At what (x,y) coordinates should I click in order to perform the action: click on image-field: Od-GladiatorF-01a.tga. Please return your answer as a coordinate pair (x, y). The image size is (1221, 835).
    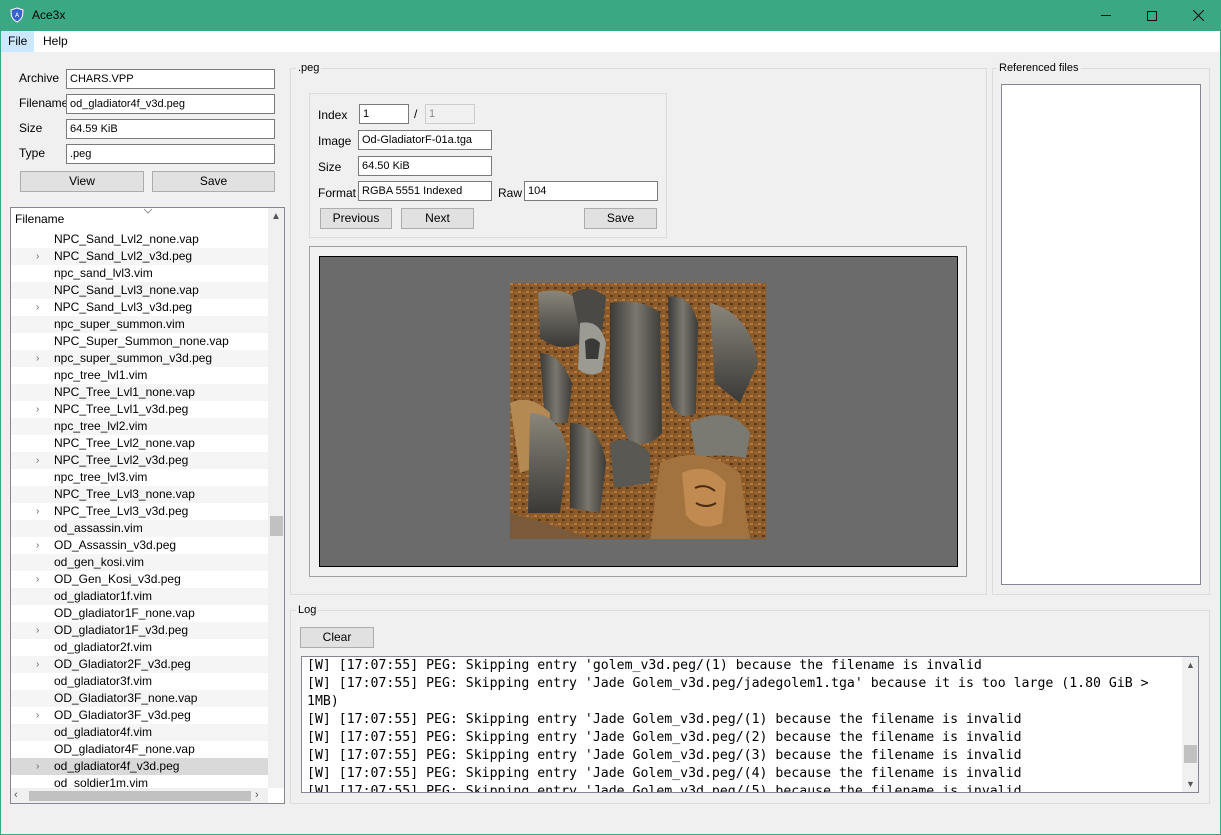
    Looking at the image, I should click on (425, 140).